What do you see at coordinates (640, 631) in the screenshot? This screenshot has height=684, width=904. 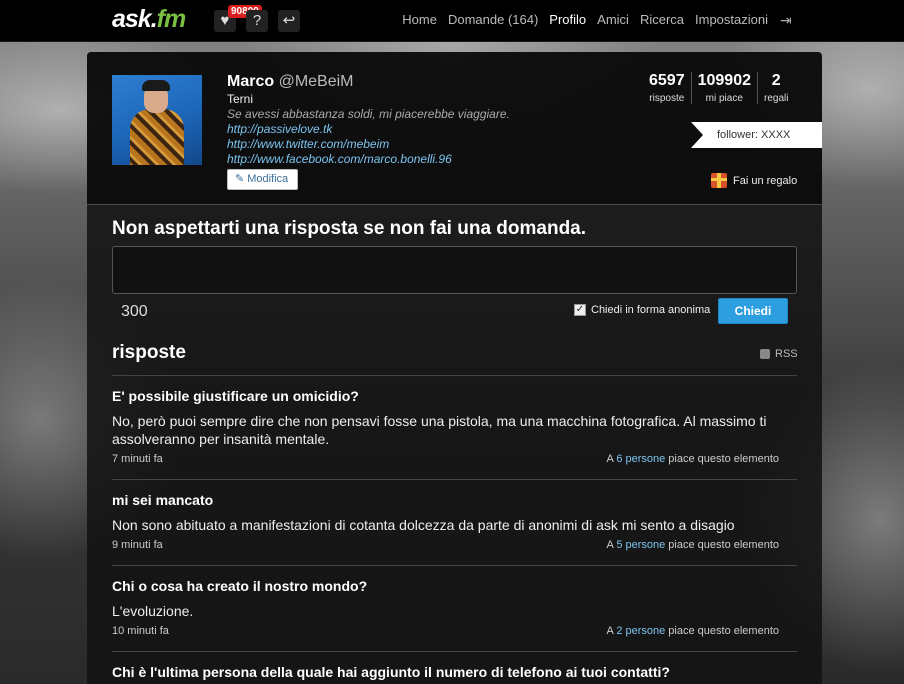 I see `likes-count-link: 2 persone` at bounding box center [640, 631].